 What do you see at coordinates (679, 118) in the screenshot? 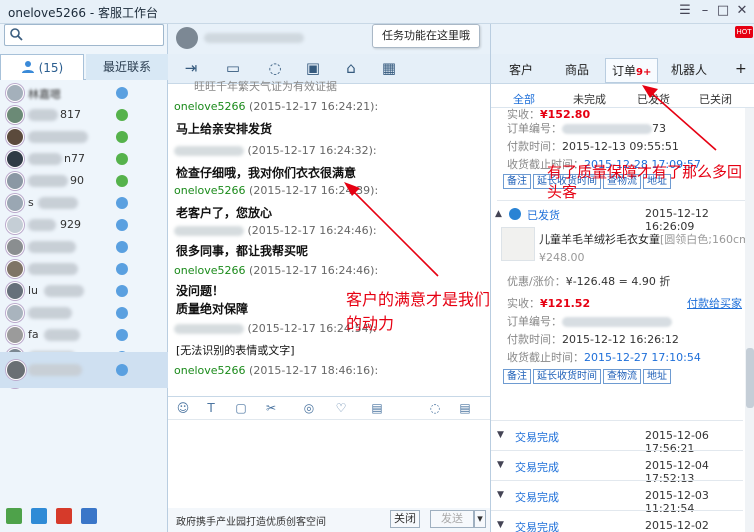
I see `red-arrow-right` at bounding box center [679, 118].